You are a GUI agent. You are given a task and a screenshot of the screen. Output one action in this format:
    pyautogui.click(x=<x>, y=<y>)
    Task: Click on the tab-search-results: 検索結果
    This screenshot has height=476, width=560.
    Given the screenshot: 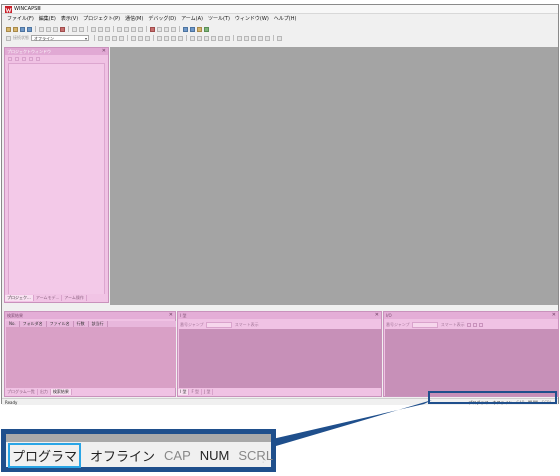 What is the action you would take?
    pyautogui.click(x=61, y=392)
    